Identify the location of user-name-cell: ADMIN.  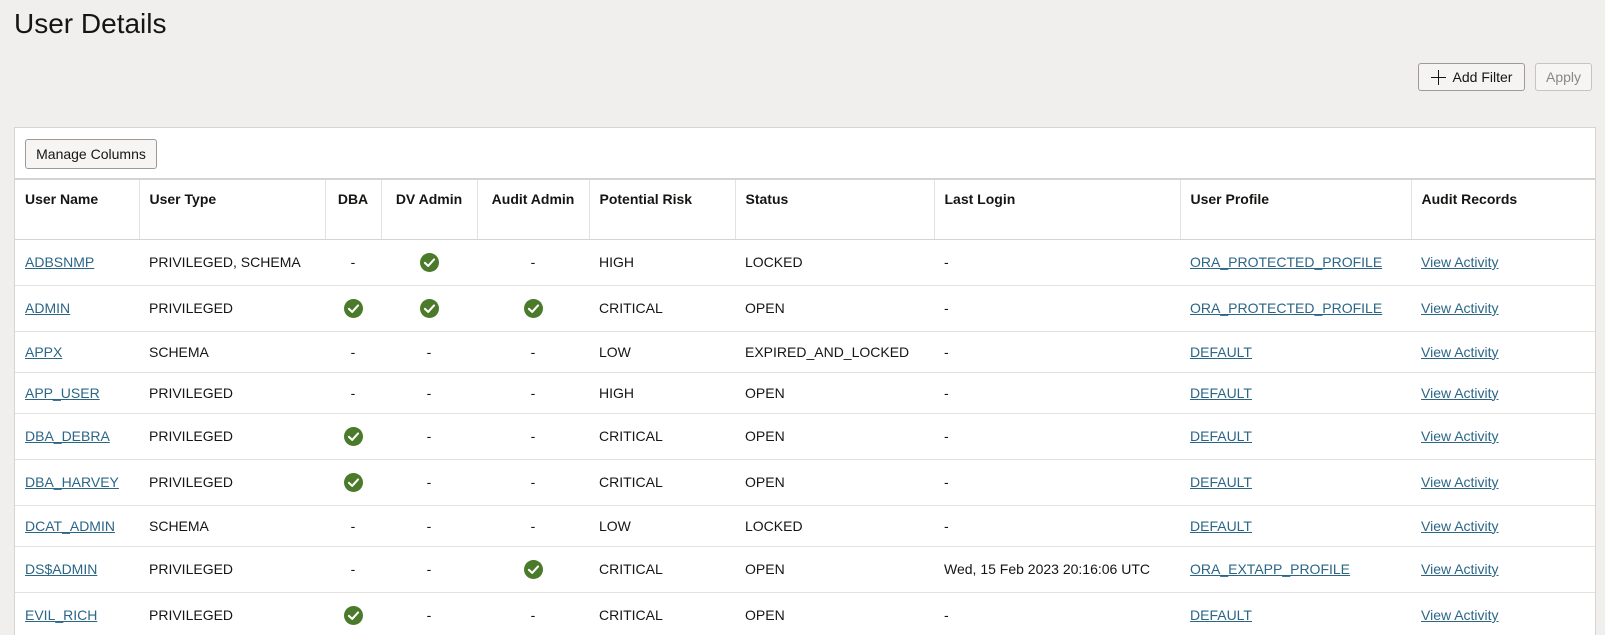
(77, 308).